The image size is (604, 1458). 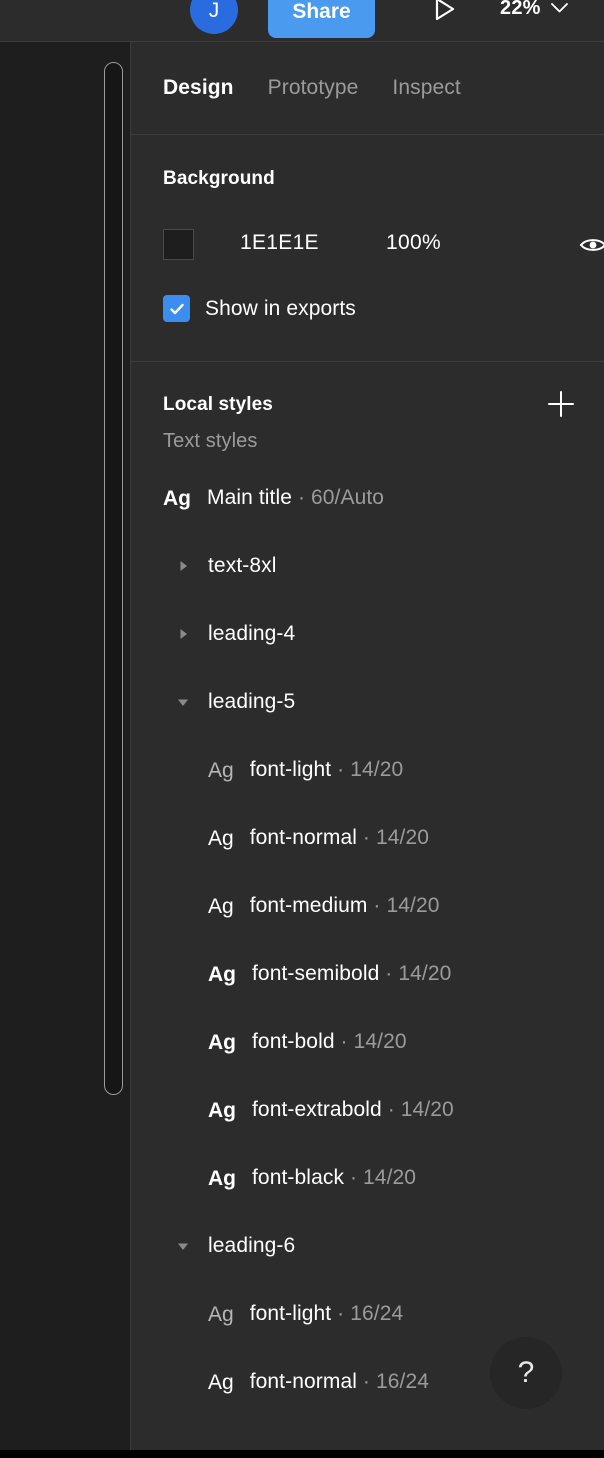 I want to click on zoom-level-label: 22%, so click(x=520, y=9).